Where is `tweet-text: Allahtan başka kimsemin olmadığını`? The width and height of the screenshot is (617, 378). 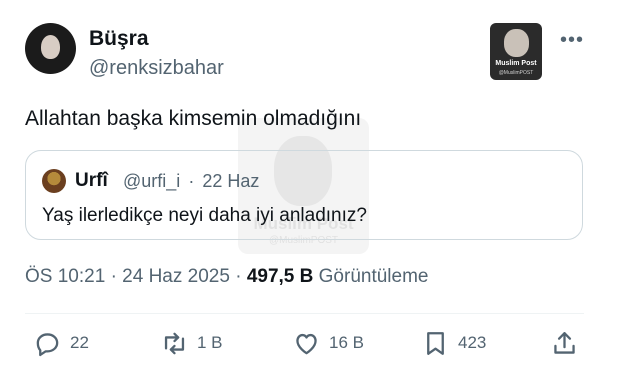 tweet-text: Allahtan başka kimsemin olmadığını is located at coordinates (193, 118).